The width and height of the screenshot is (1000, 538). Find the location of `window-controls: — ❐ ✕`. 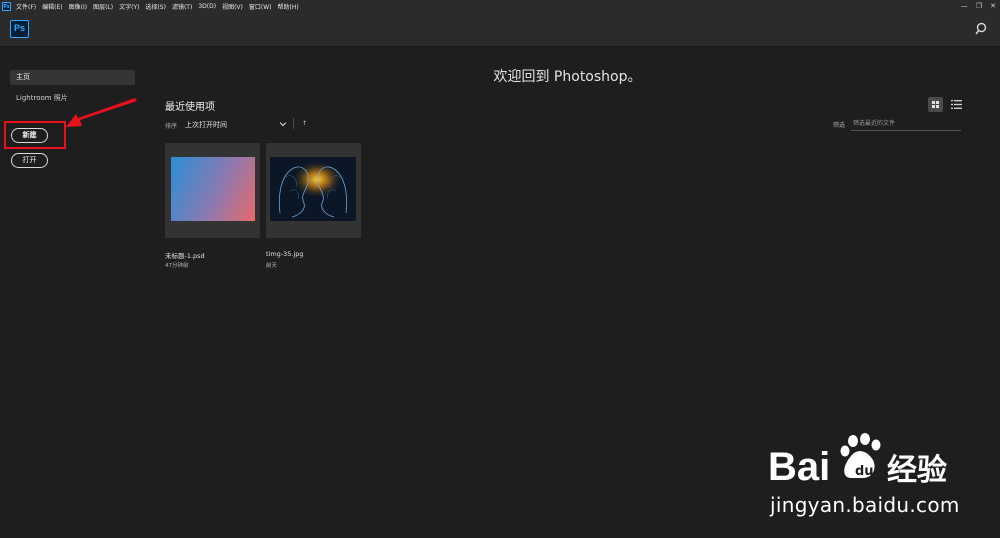

window-controls: — ❐ ✕ is located at coordinates (978, 6).